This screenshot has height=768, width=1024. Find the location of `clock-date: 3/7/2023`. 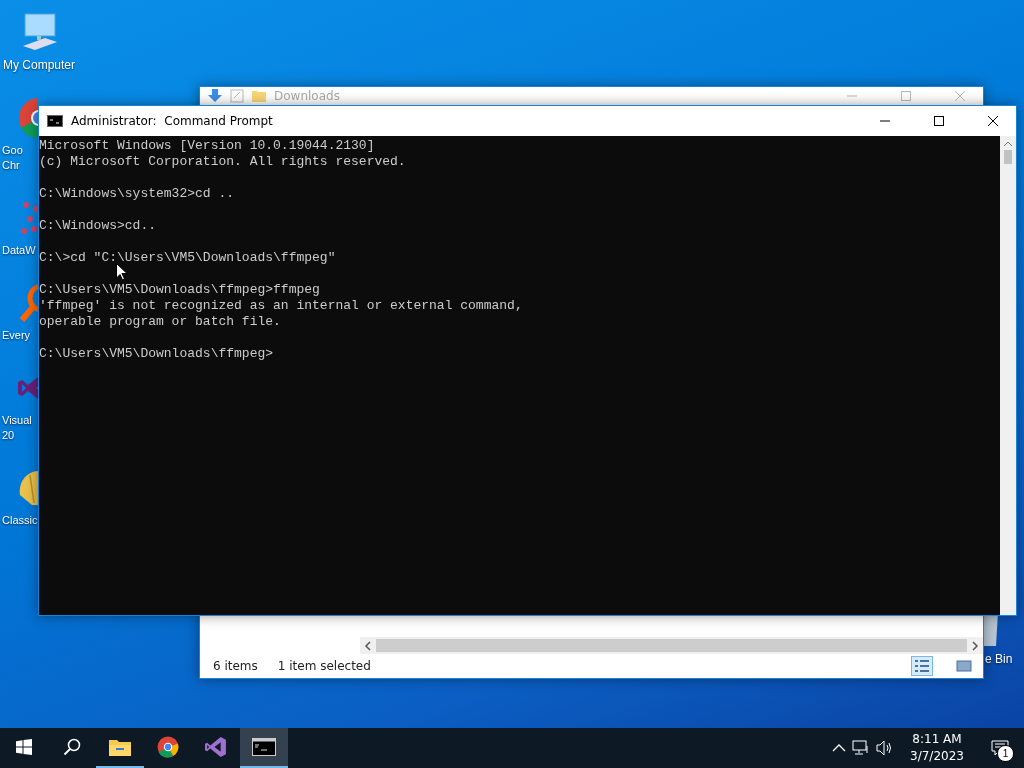

clock-date: 3/7/2023 is located at coordinates (937, 756).